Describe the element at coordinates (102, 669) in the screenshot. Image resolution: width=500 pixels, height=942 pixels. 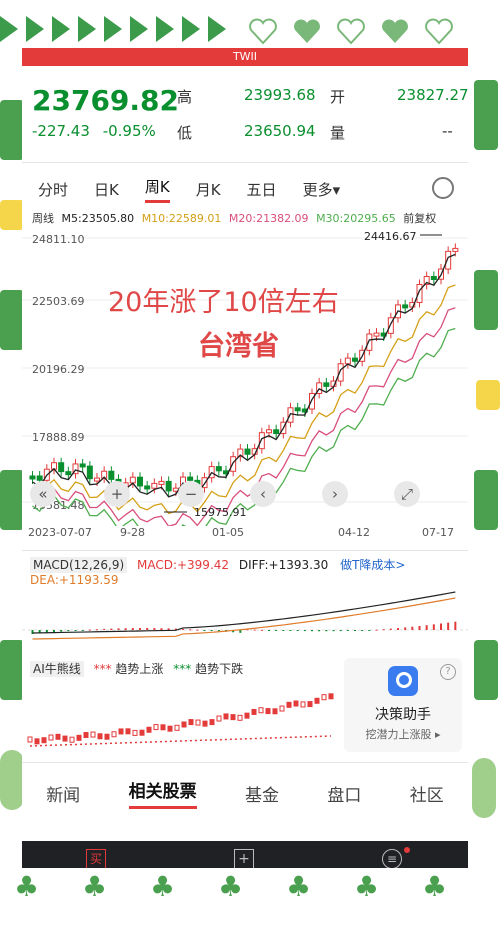
I see `up-trend-marker: ***` at that location.